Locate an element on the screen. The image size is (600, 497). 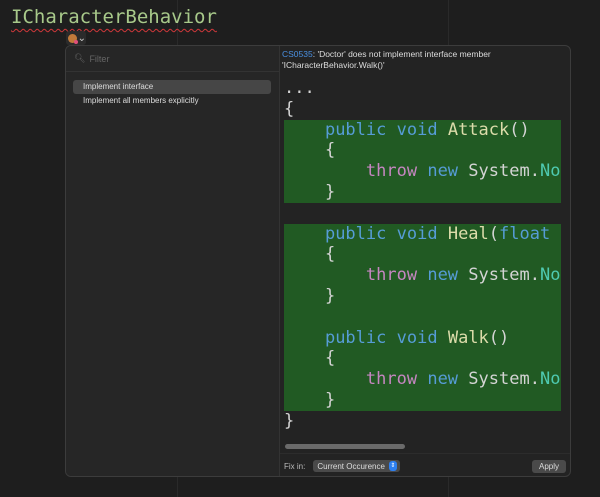
chevron-down-icon: ⌄ is located at coordinates (81, 38).